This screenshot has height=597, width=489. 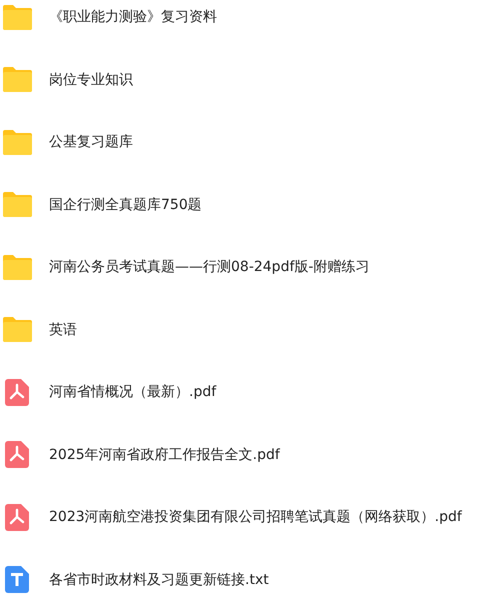 What do you see at coordinates (164, 455) in the screenshot?
I see `file-name: 2025年河南省政府工作报告全文.pdf` at bounding box center [164, 455].